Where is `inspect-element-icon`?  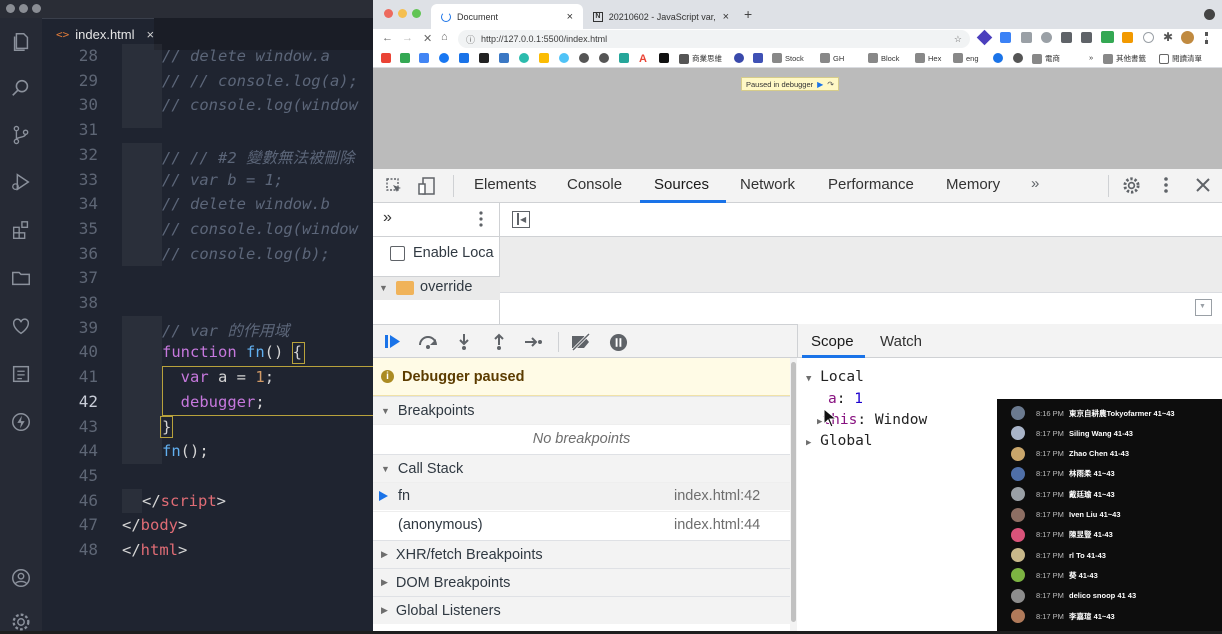 inspect-element-icon is located at coordinates (394, 186).